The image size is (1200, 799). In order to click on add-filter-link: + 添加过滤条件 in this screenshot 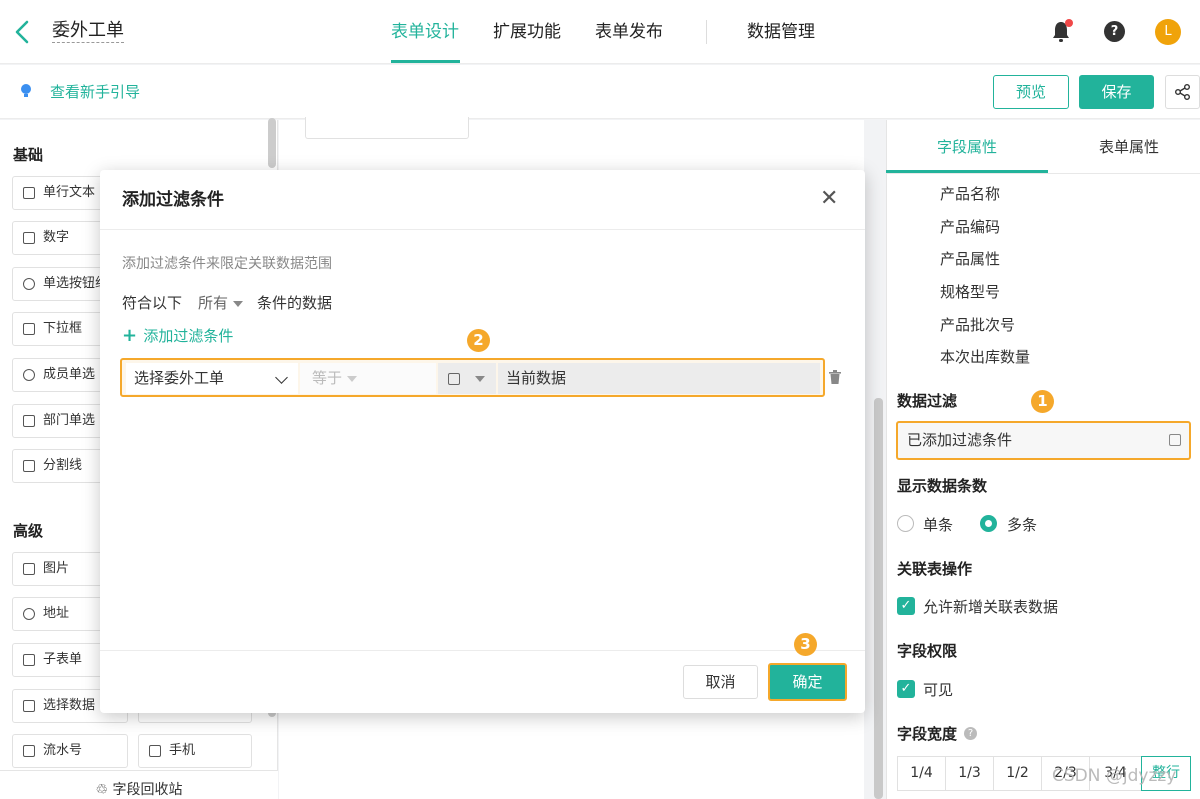, I will do `click(177, 336)`.